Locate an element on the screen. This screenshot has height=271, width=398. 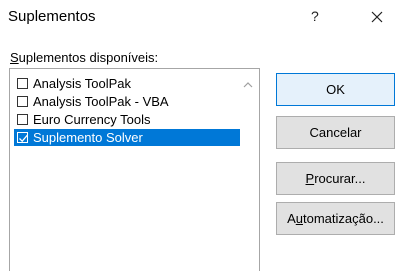
chevron-up-icon is located at coordinates (248, 85).